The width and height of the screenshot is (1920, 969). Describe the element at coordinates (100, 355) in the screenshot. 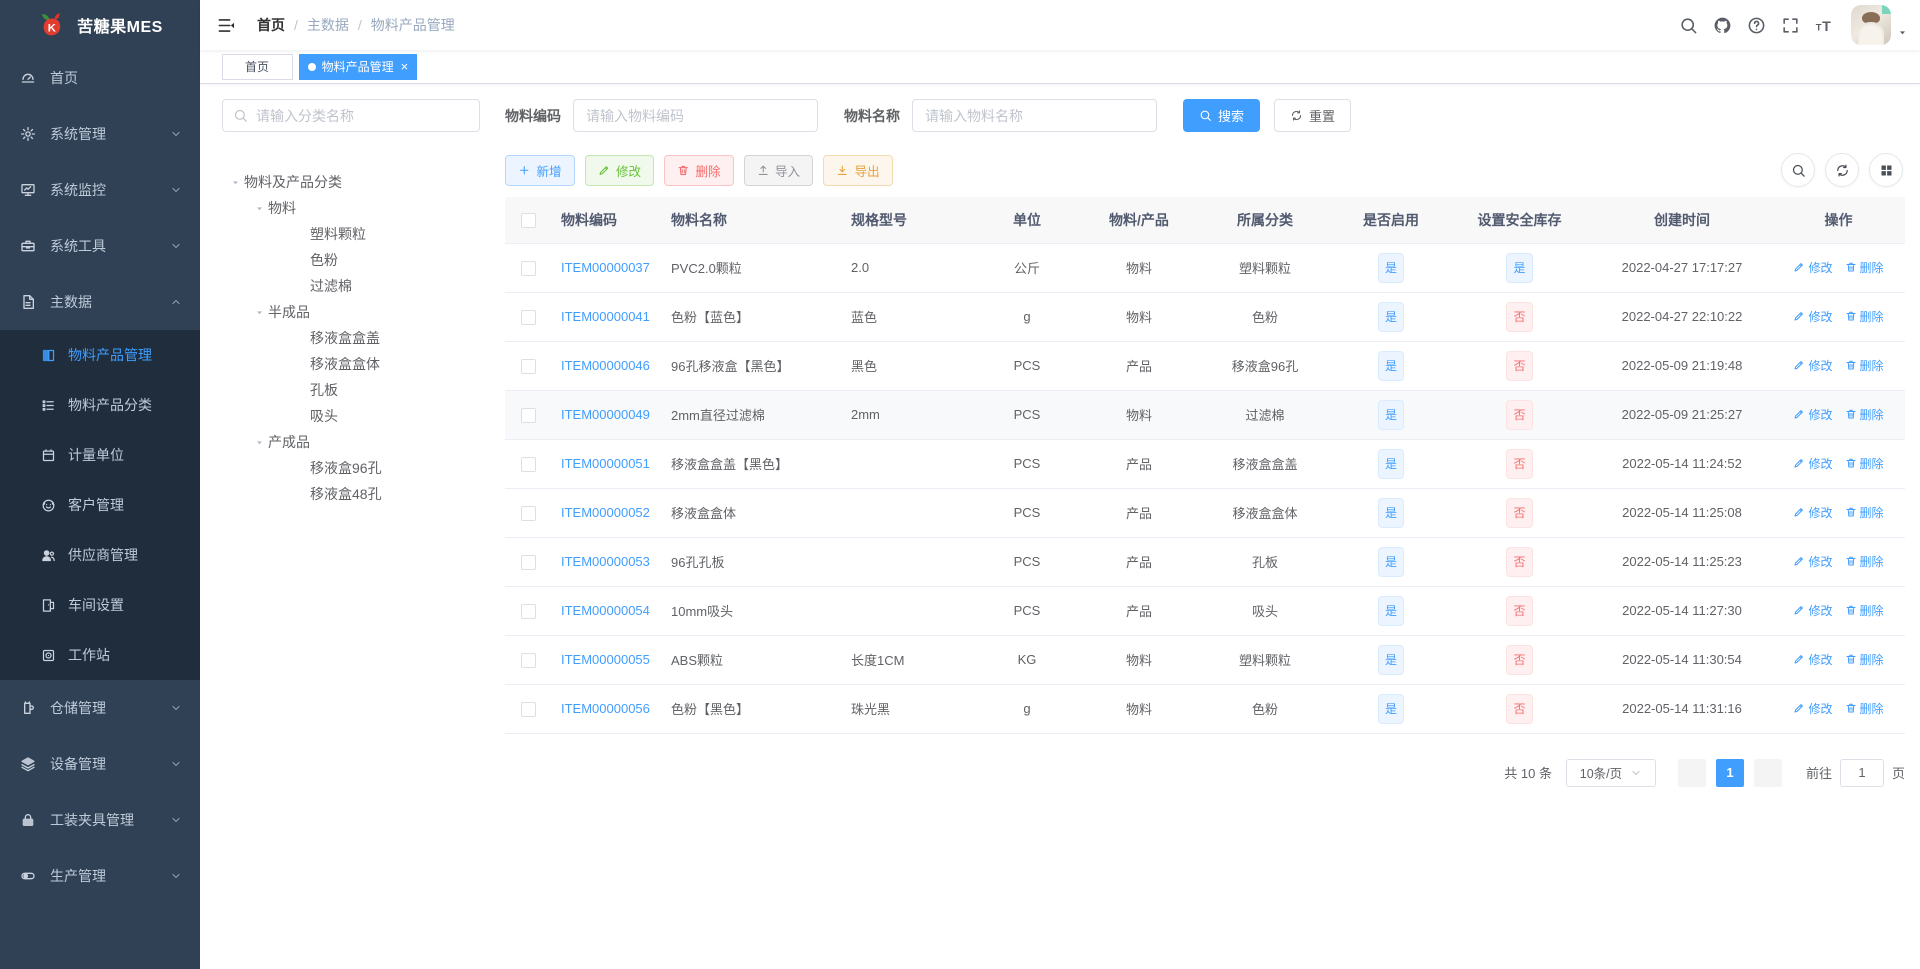

I see `sidebar-subitem: 物料产品管理` at that location.